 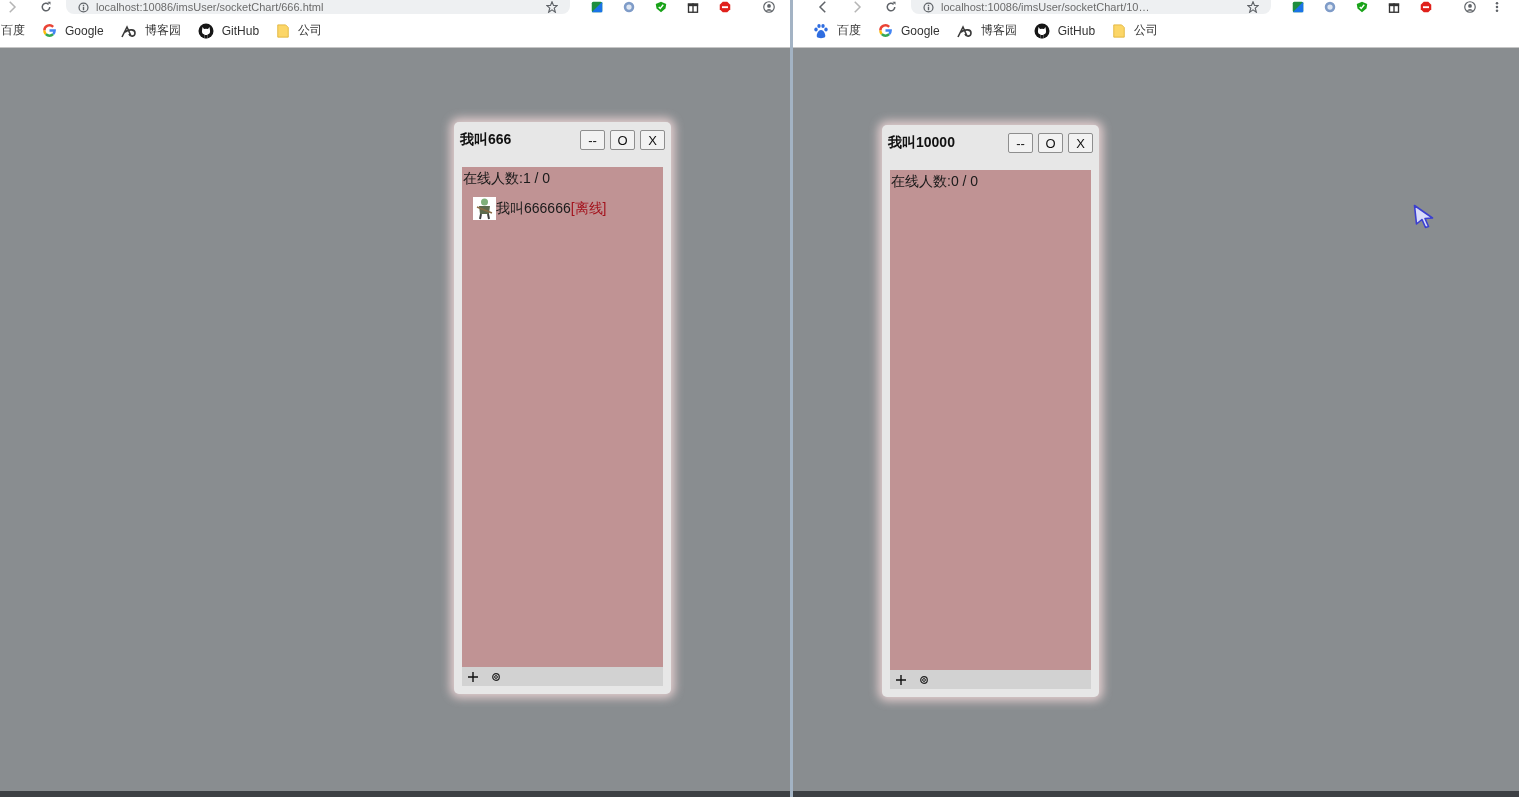 What do you see at coordinates (935, 181) in the screenshot?
I see `online-count: 在线人数:0 / 0` at bounding box center [935, 181].